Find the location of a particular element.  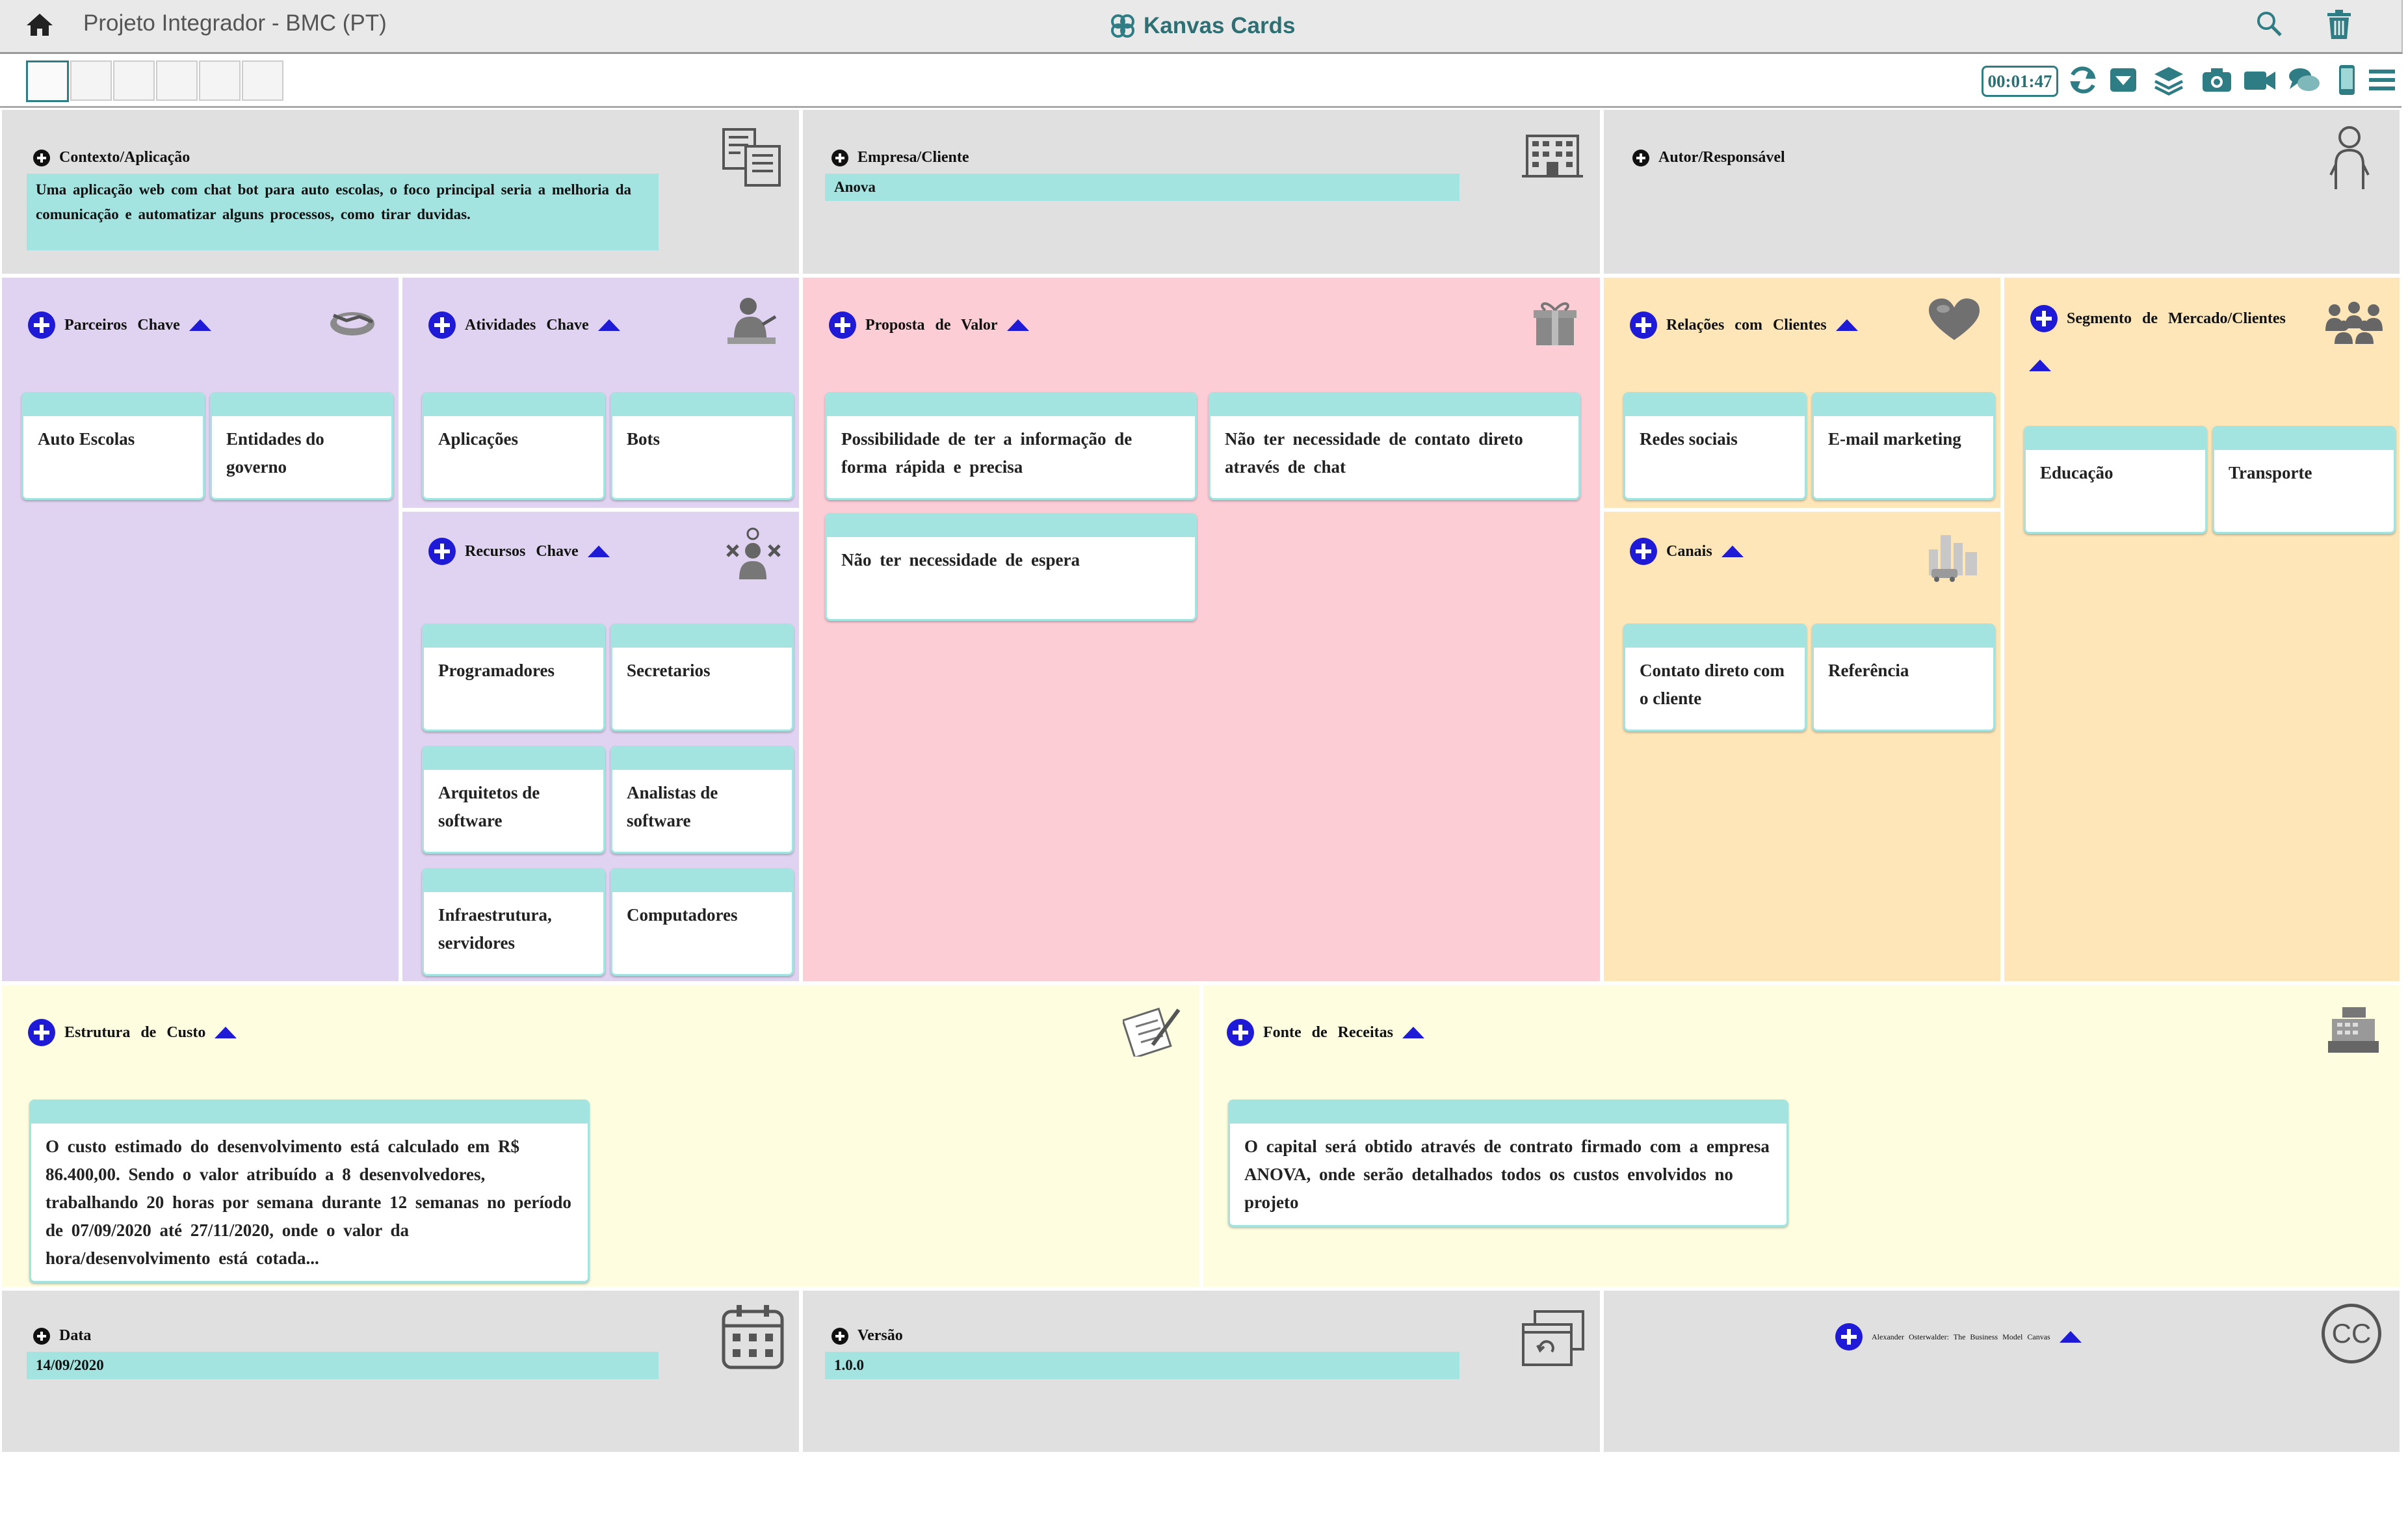

author-block: Autor/Responsável is located at coordinates (2002, 192).